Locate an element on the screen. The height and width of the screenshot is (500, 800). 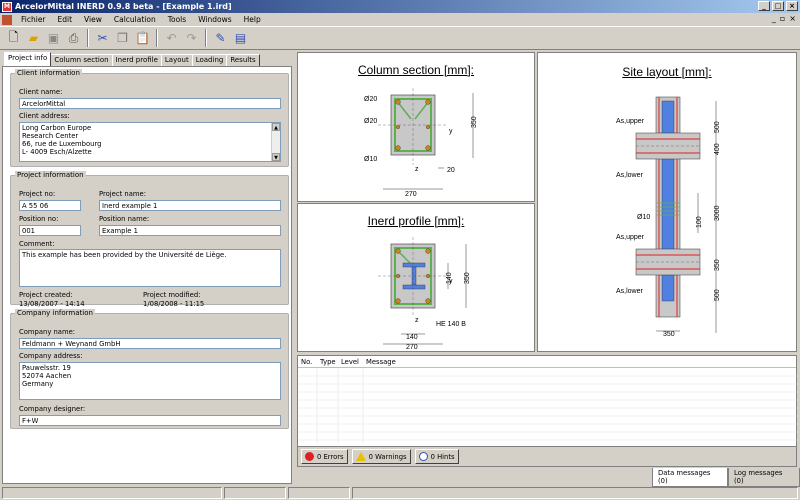
undo-icon: ↶ is located at coordinates (171, 38).